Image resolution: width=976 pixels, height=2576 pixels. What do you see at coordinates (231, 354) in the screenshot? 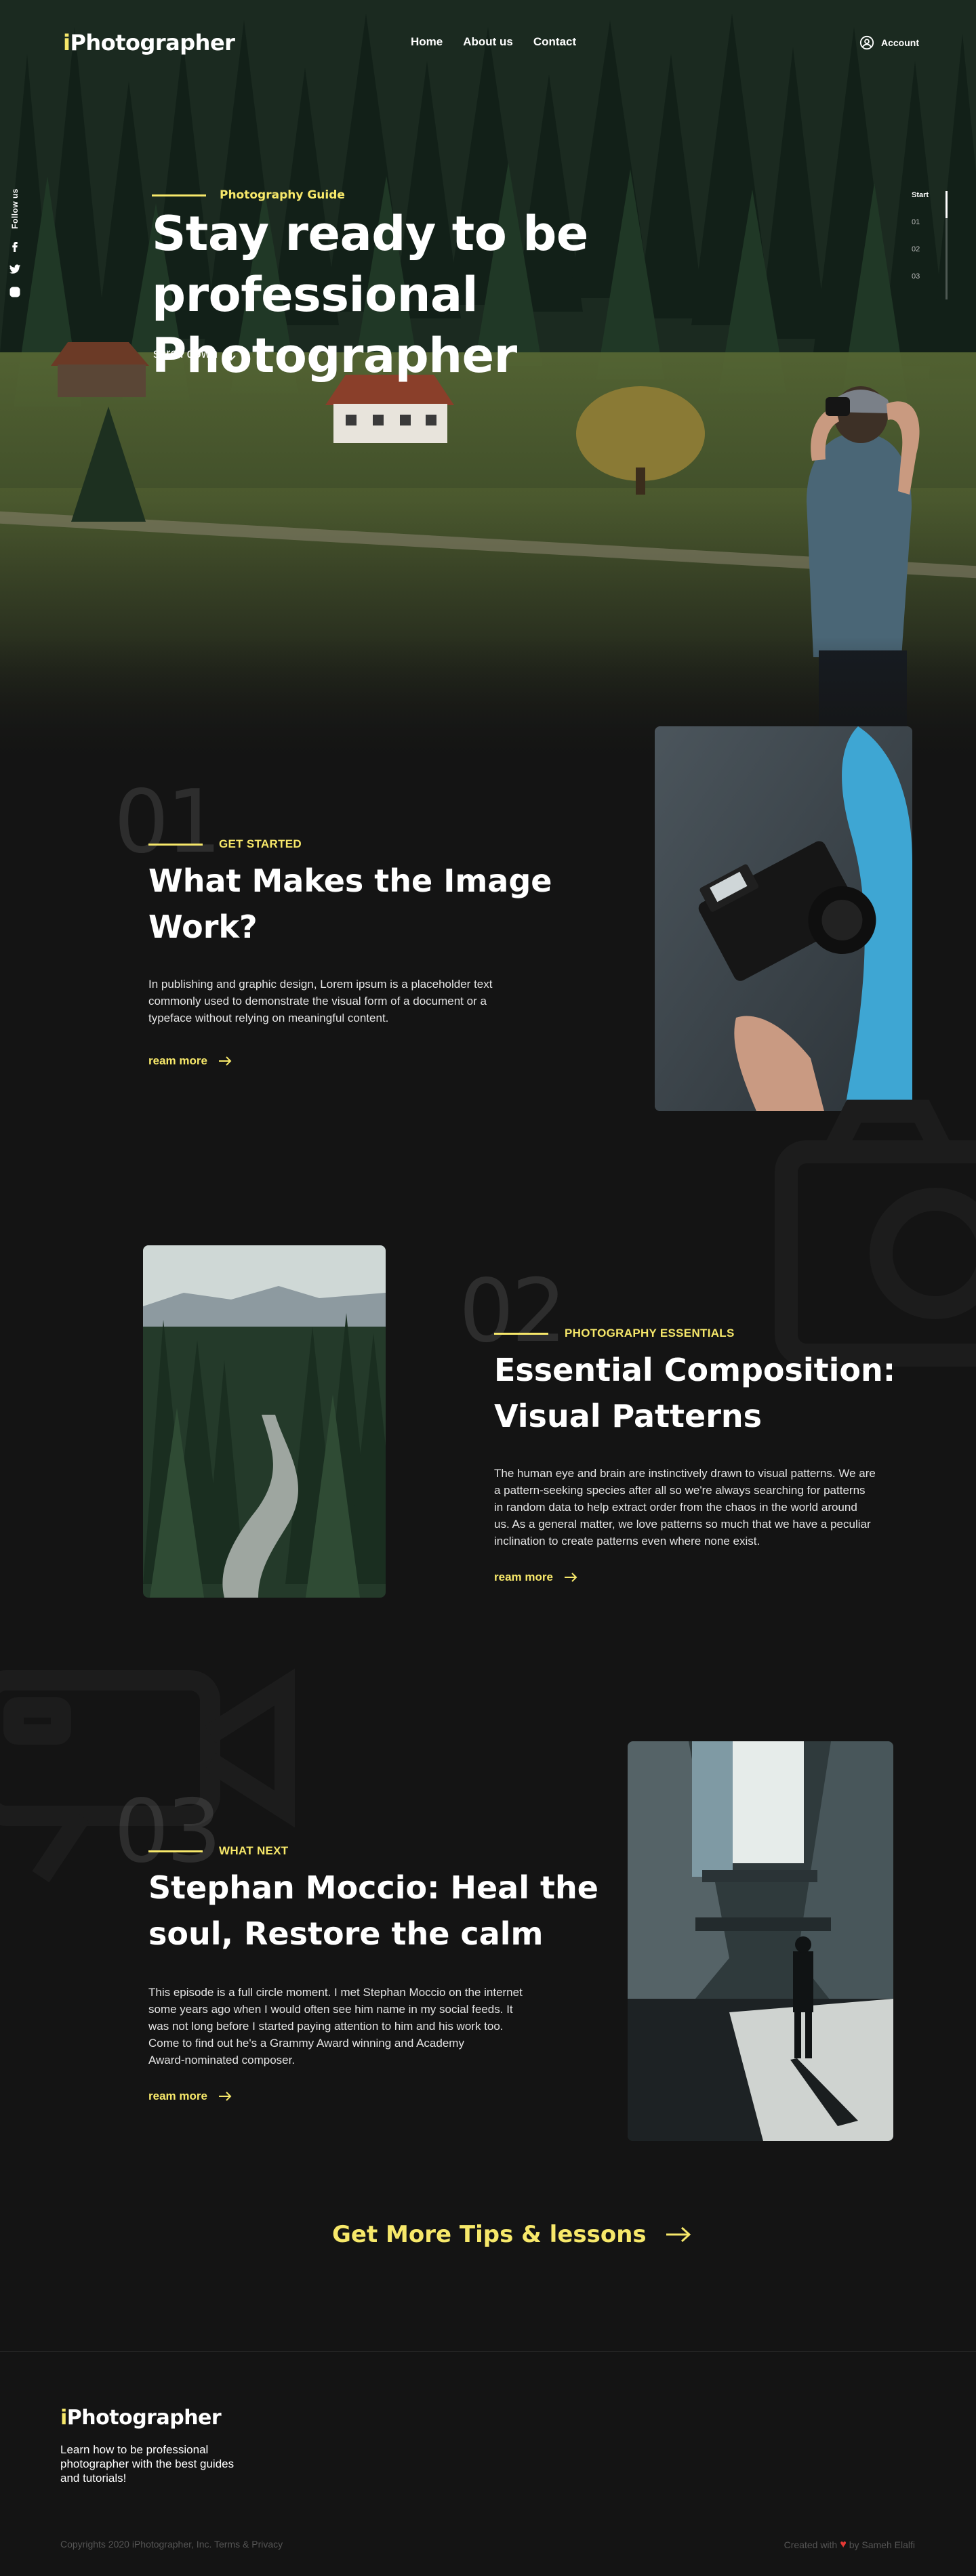
I see `arrow-down-icon` at bounding box center [231, 354].